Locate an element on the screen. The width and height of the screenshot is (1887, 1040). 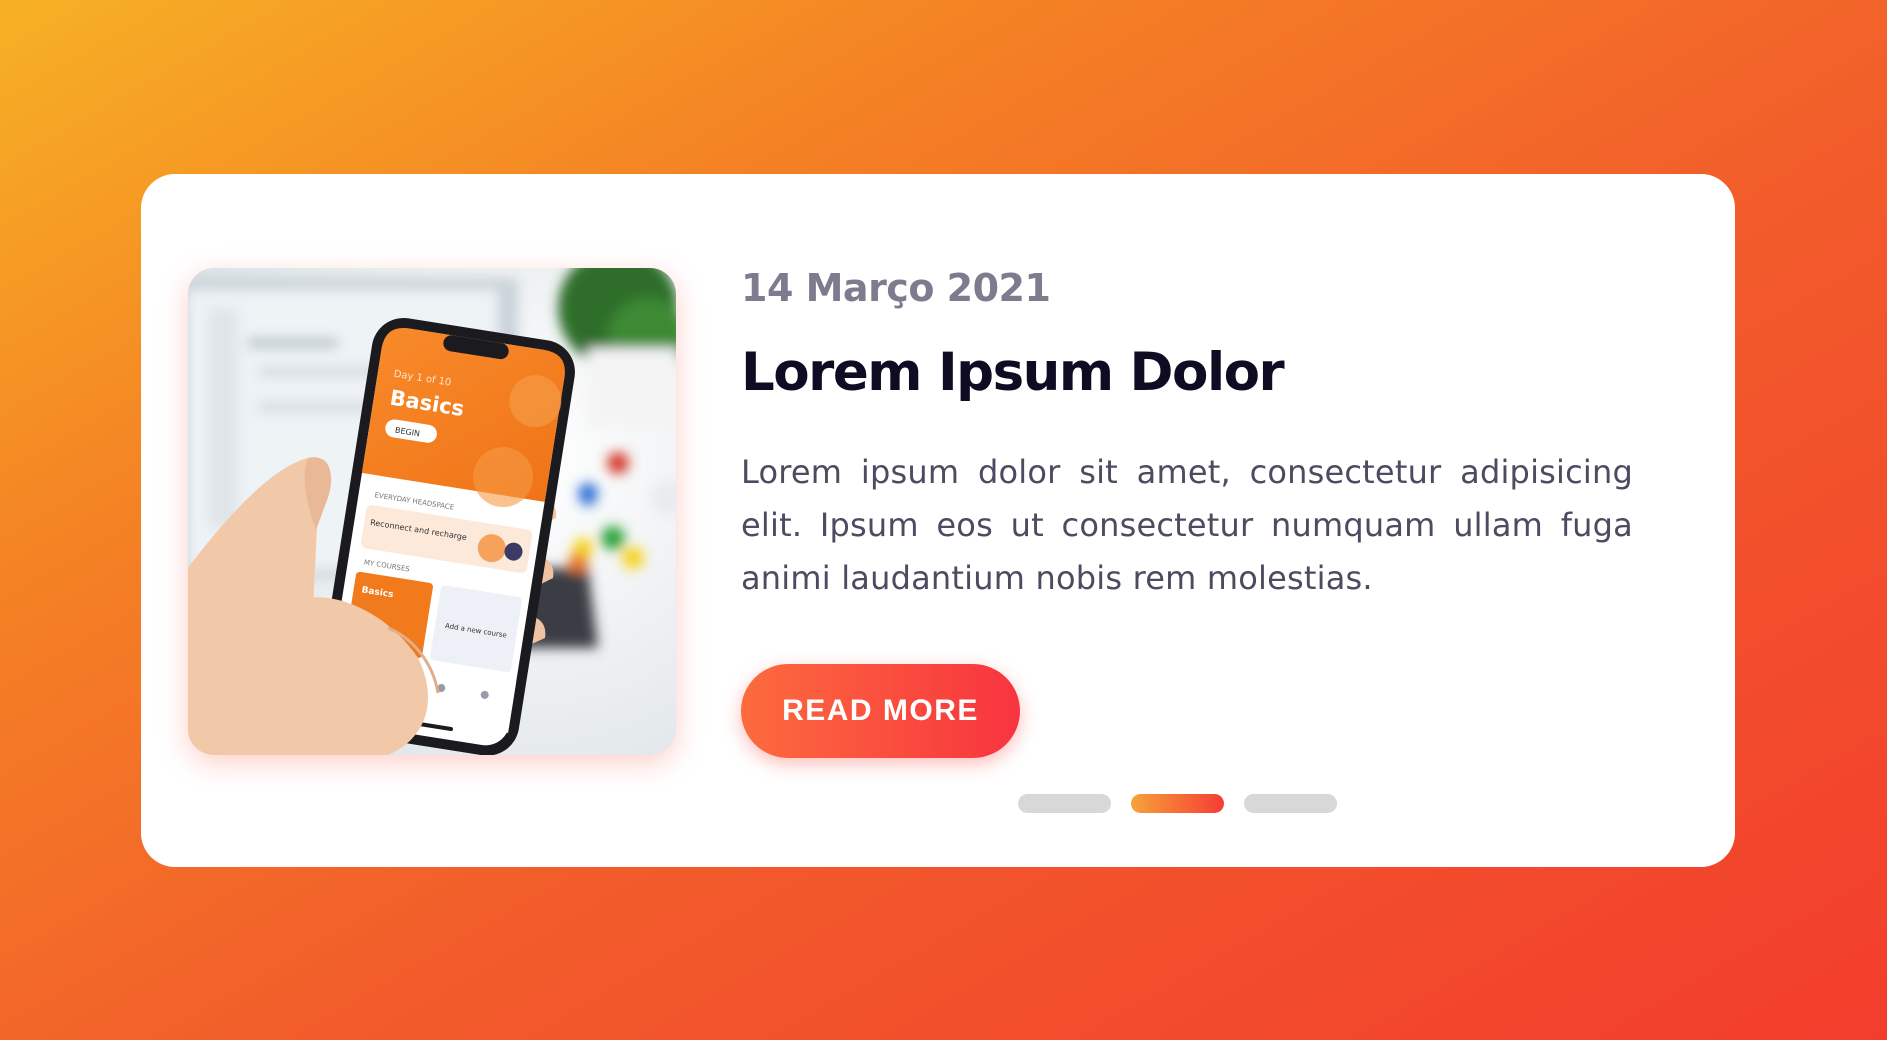
slider-dot-2-active is located at coordinates (1177, 803).